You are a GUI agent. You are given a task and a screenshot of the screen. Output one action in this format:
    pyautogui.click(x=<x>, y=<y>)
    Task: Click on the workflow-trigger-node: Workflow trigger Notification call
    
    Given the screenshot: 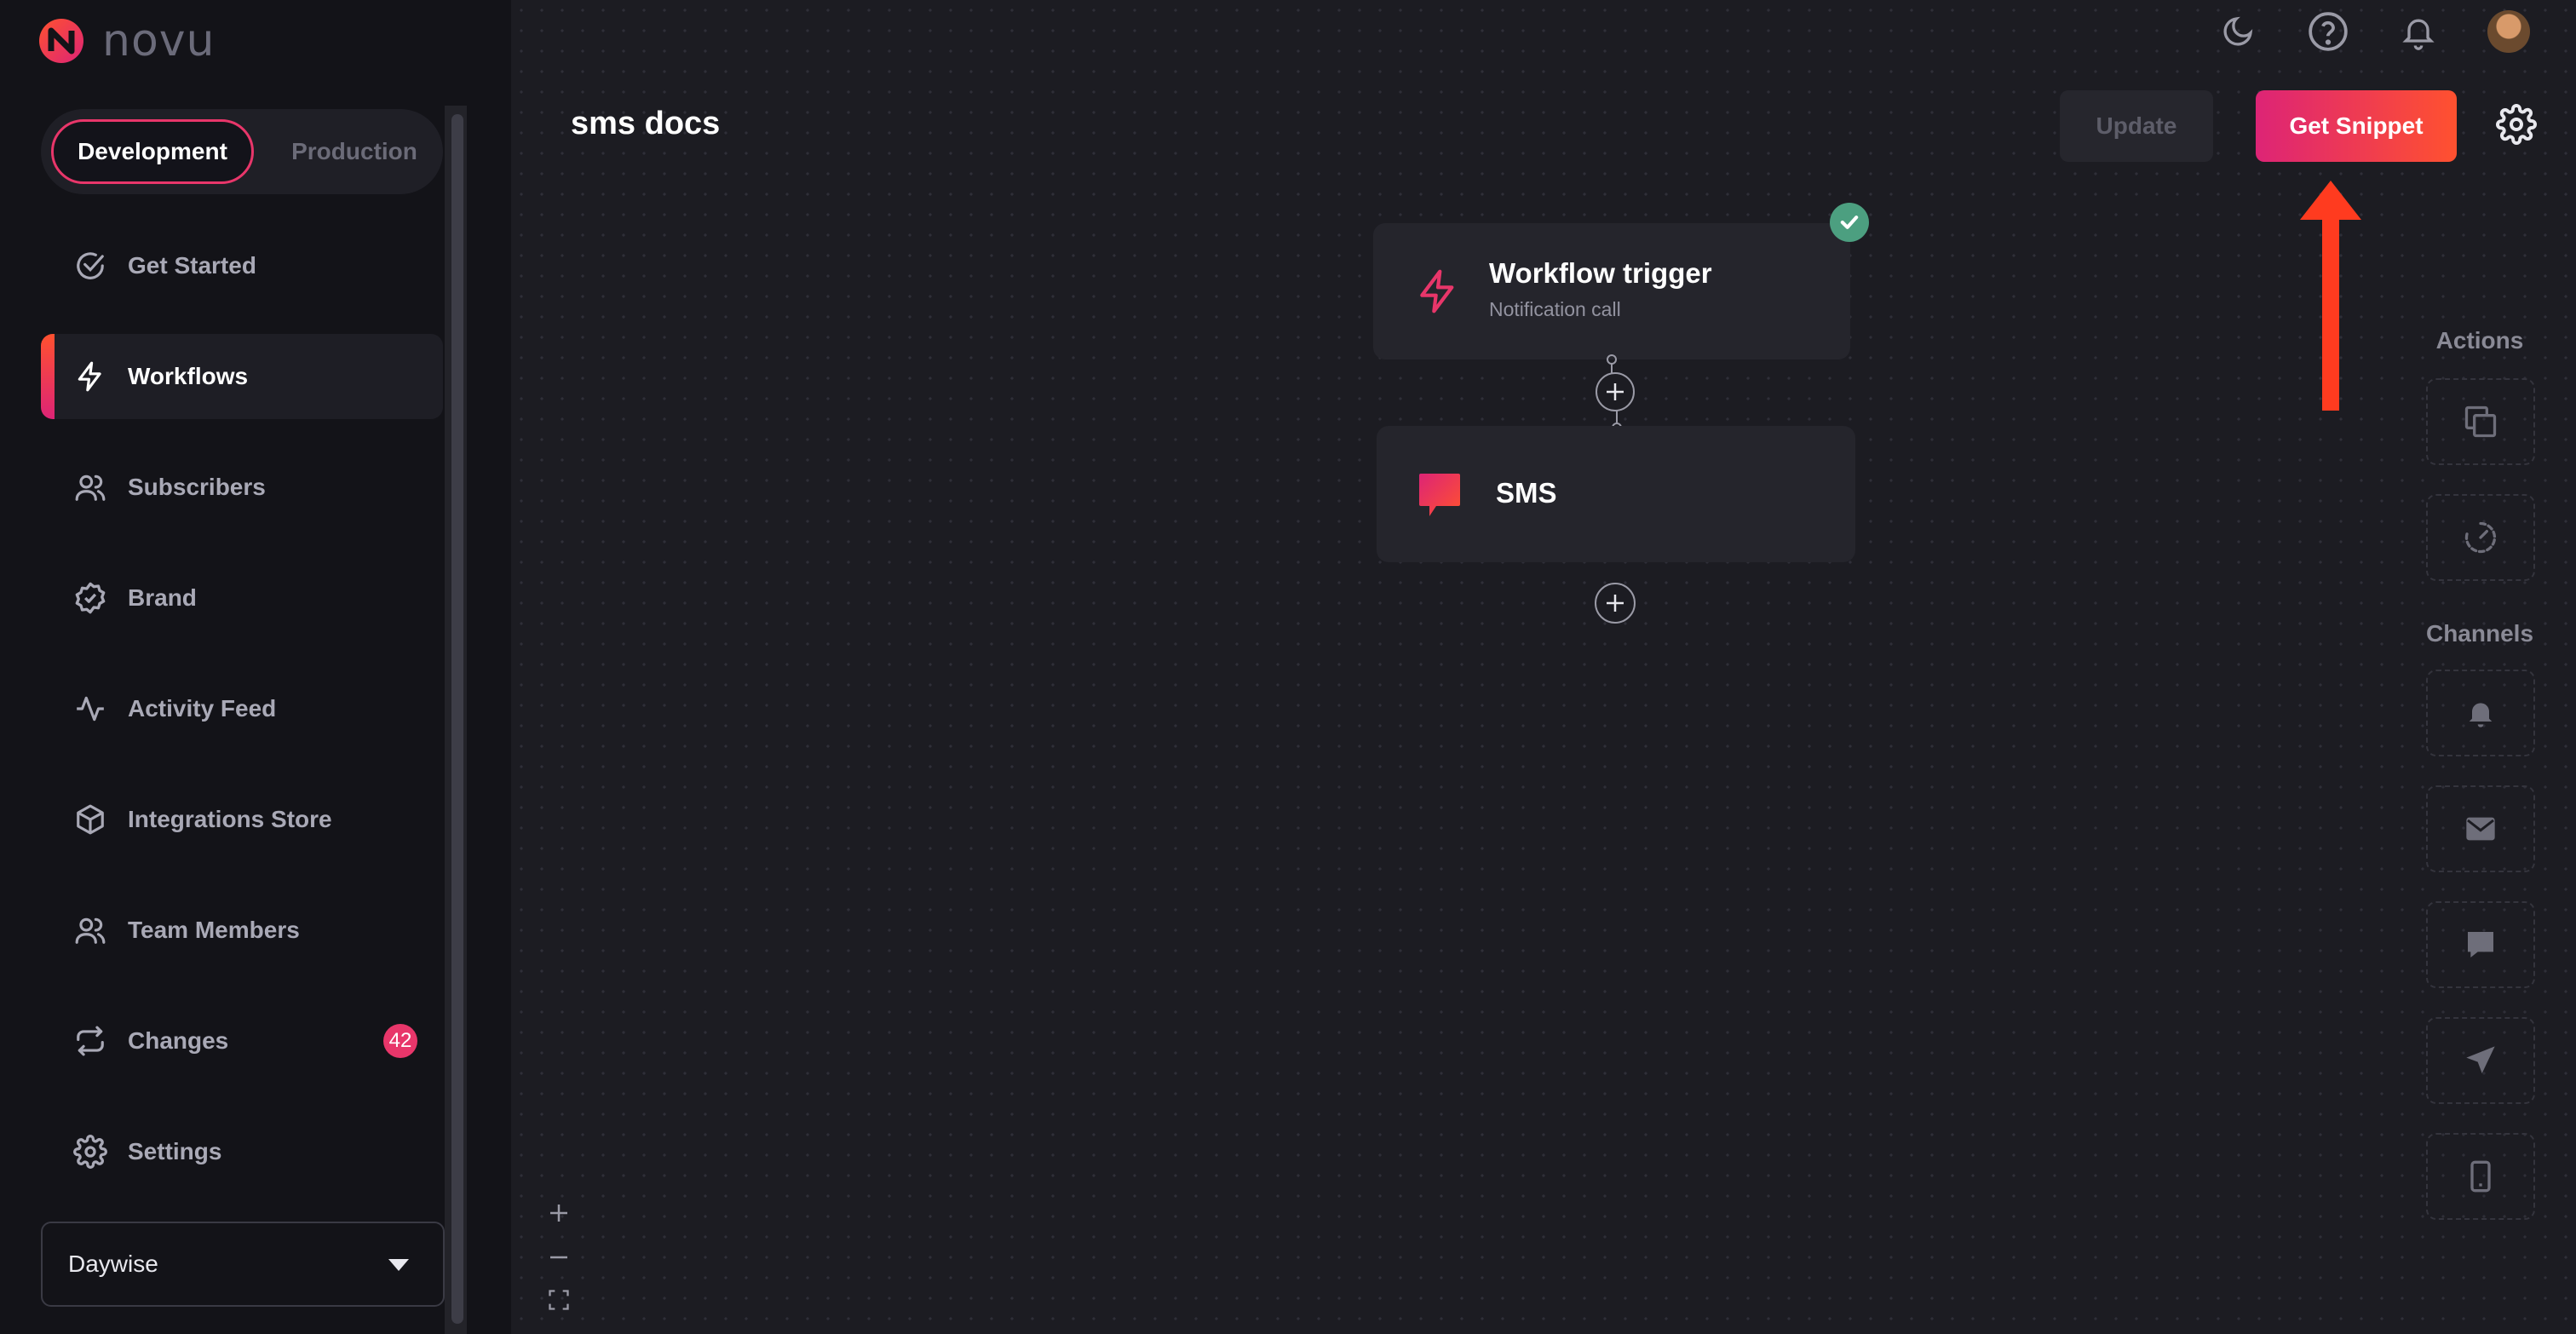 What is the action you would take?
    pyautogui.click(x=1611, y=291)
    